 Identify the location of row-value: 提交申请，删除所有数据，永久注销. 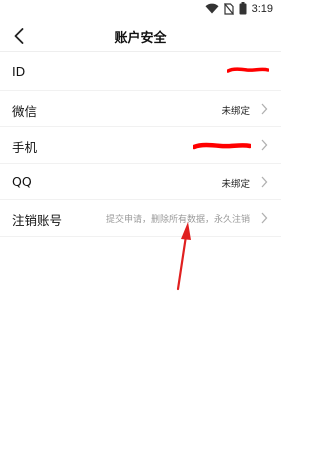
(177, 220).